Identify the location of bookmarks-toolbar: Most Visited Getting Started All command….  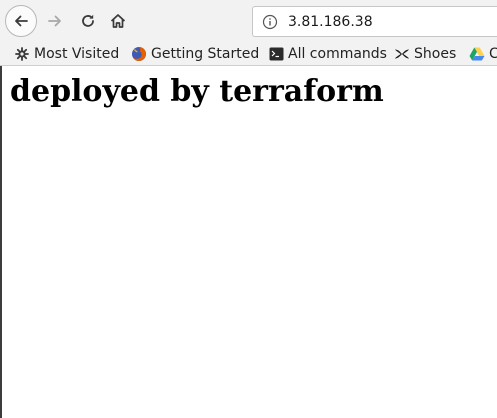
(248, 53).